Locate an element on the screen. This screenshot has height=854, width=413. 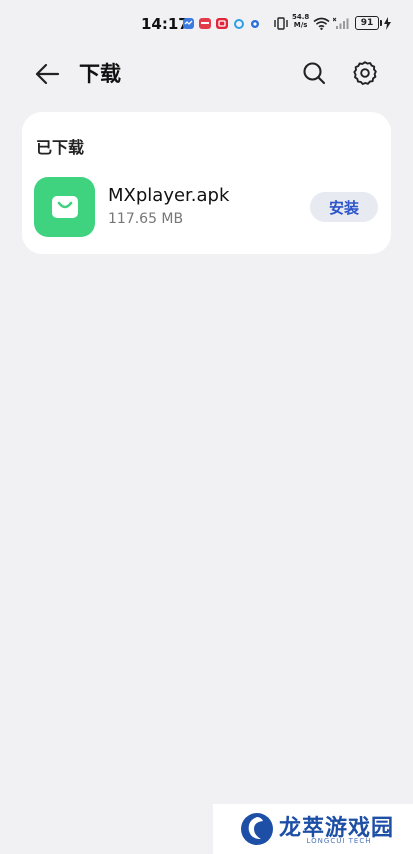
app-header: 下载 is located at coordinates (206, 74).